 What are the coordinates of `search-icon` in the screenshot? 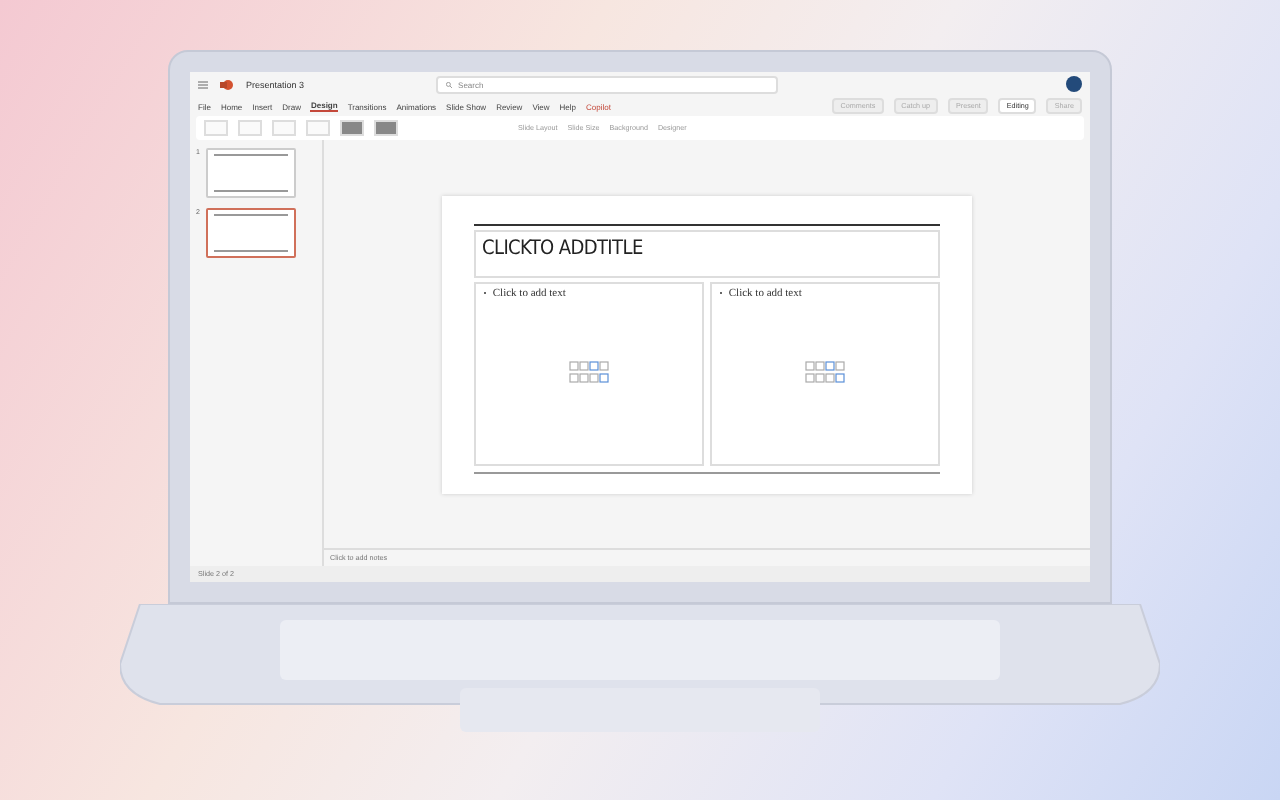 It's located at (449, 84).